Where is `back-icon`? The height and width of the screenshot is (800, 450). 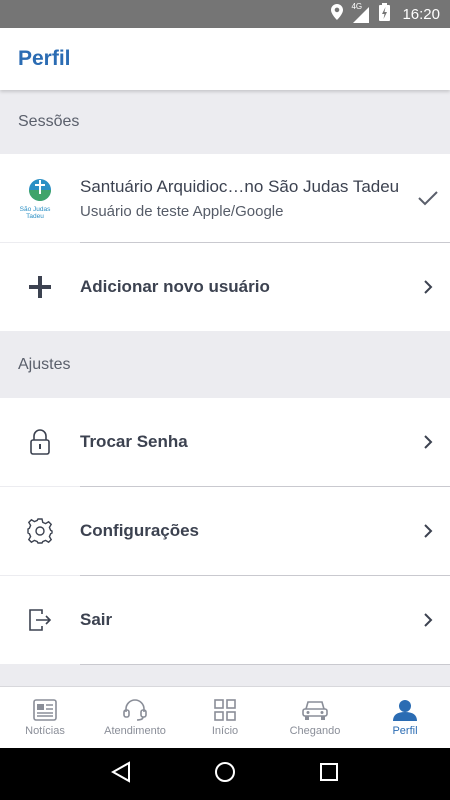
back-icon is located at coordinates (121, 774).